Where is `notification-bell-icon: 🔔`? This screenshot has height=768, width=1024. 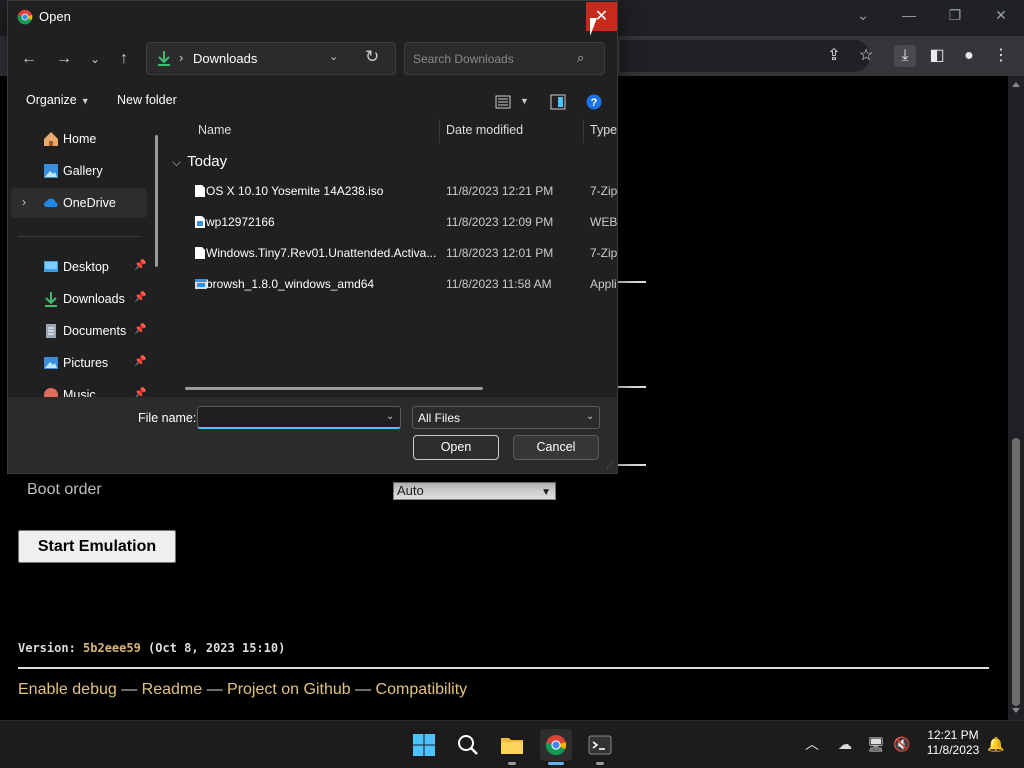
notification-bell-icon: 🔔 is located at coordinates (996, 744).